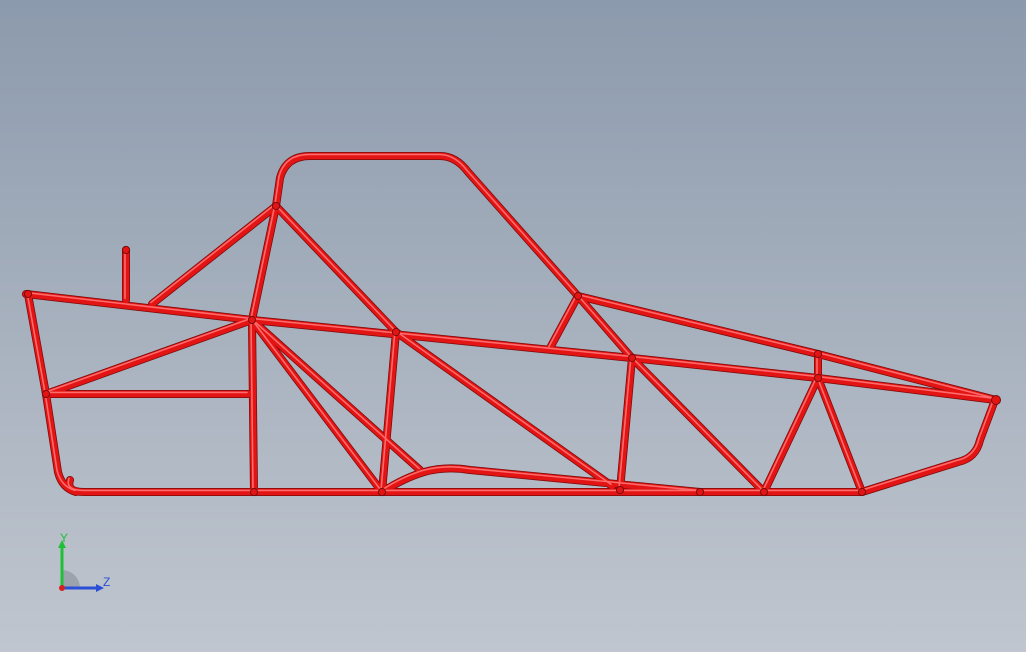 The width and height of the screenshot is (1026, 652). I want to click on triad-quadrant-shade, so click(71, 579).